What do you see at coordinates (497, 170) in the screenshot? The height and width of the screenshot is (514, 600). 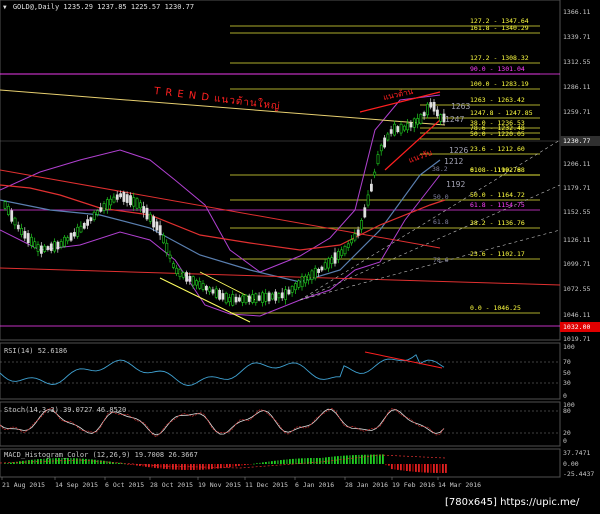 I see `fib-level-label: 61.8 - 1192.68` at bounding box center [497, 170].